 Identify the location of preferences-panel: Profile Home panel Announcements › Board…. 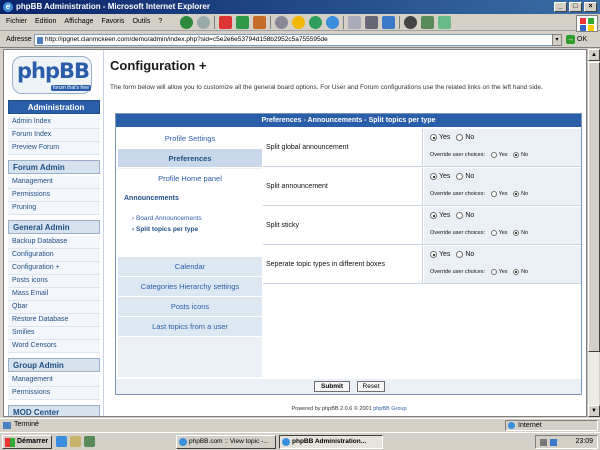
(190, 219).